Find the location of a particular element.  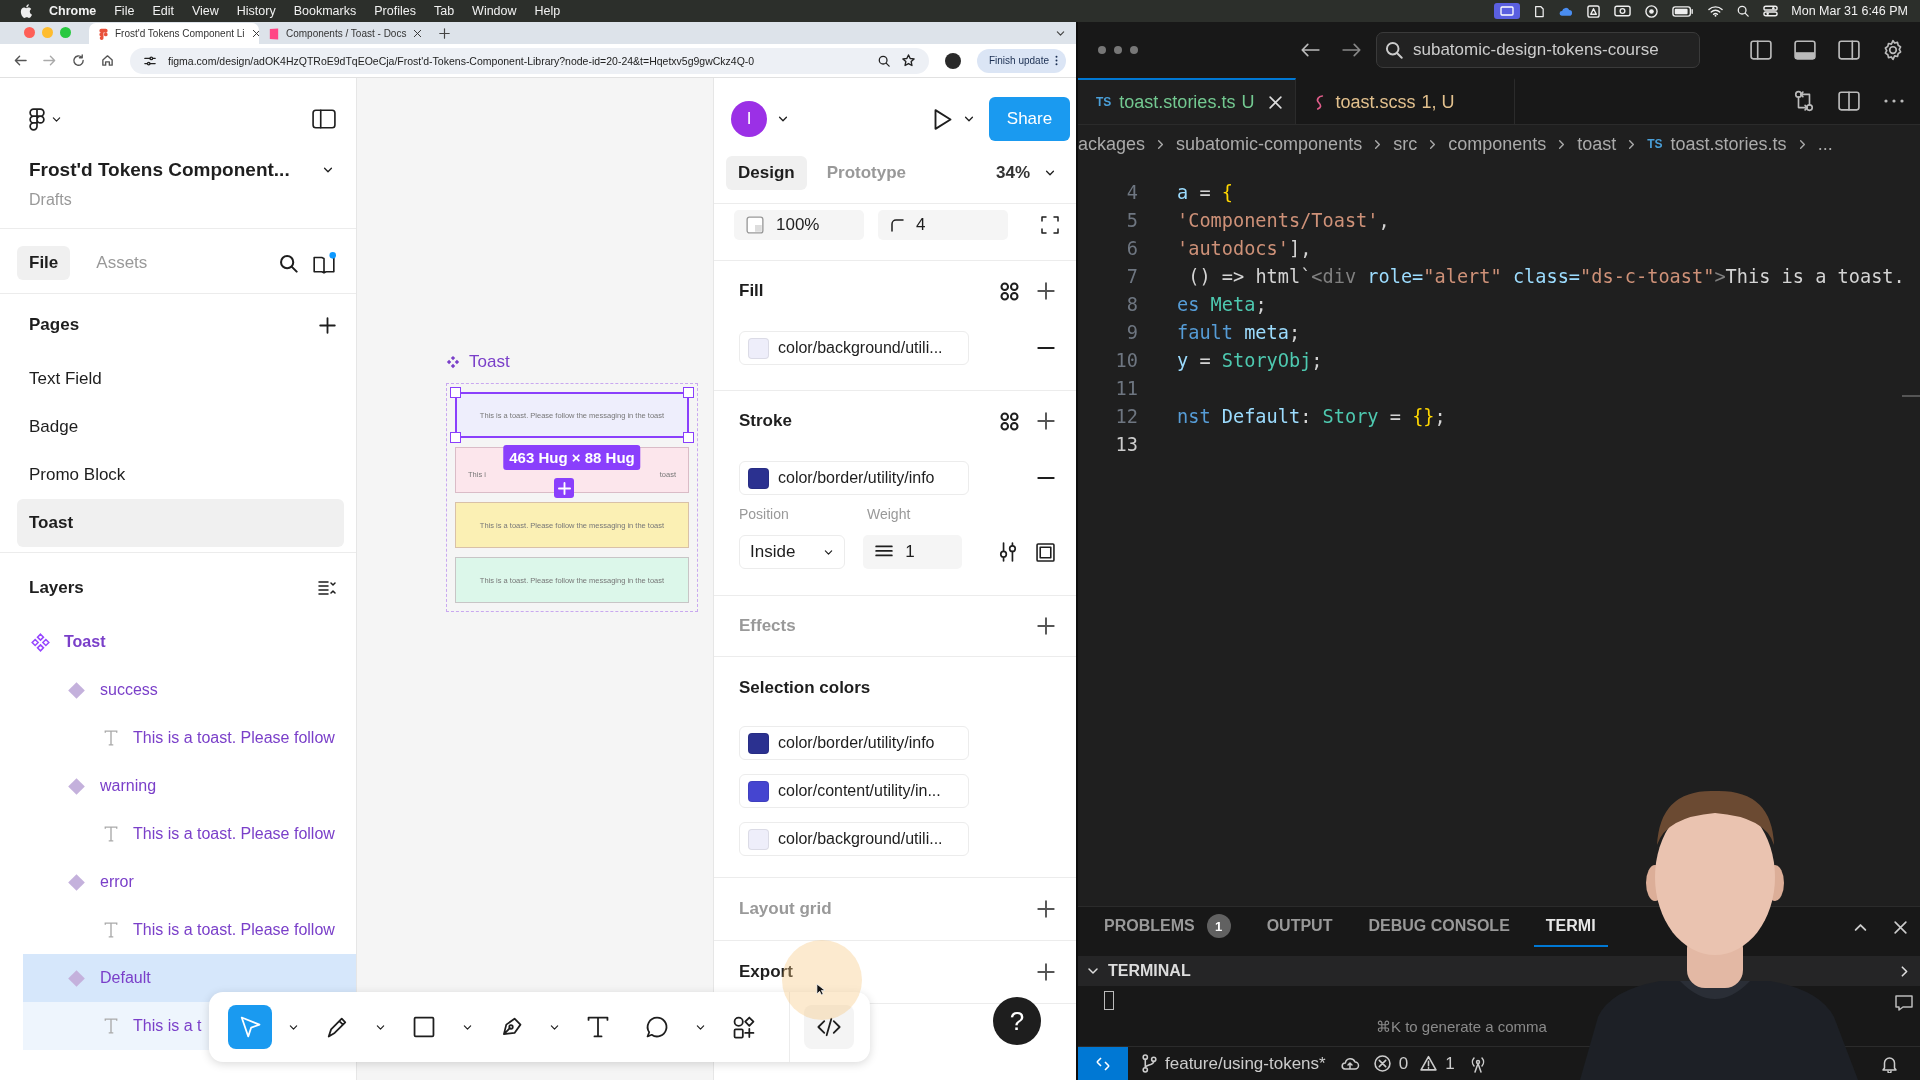

notification-bell-icon is located at coordinates (1889, 1063).